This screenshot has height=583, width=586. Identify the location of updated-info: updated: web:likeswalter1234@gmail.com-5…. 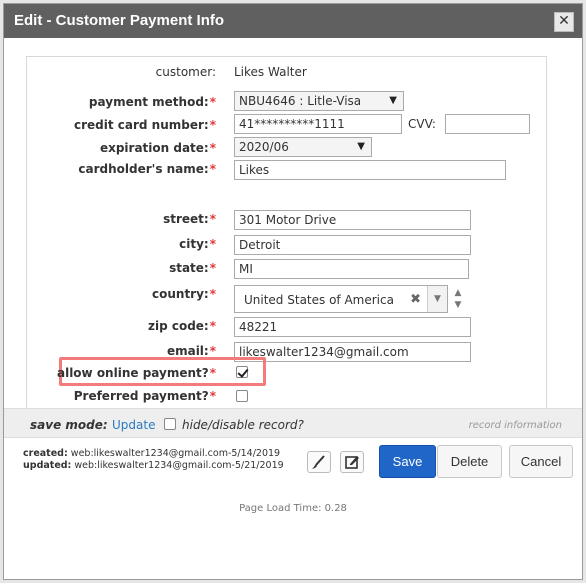
(153, 465).